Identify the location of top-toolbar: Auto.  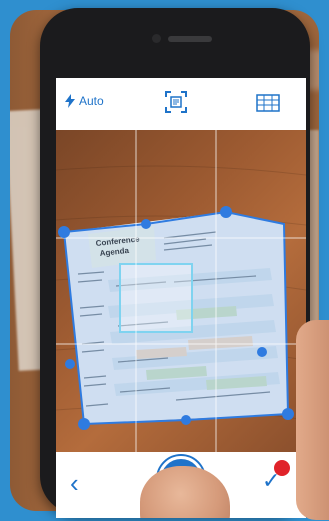
(181, 104).